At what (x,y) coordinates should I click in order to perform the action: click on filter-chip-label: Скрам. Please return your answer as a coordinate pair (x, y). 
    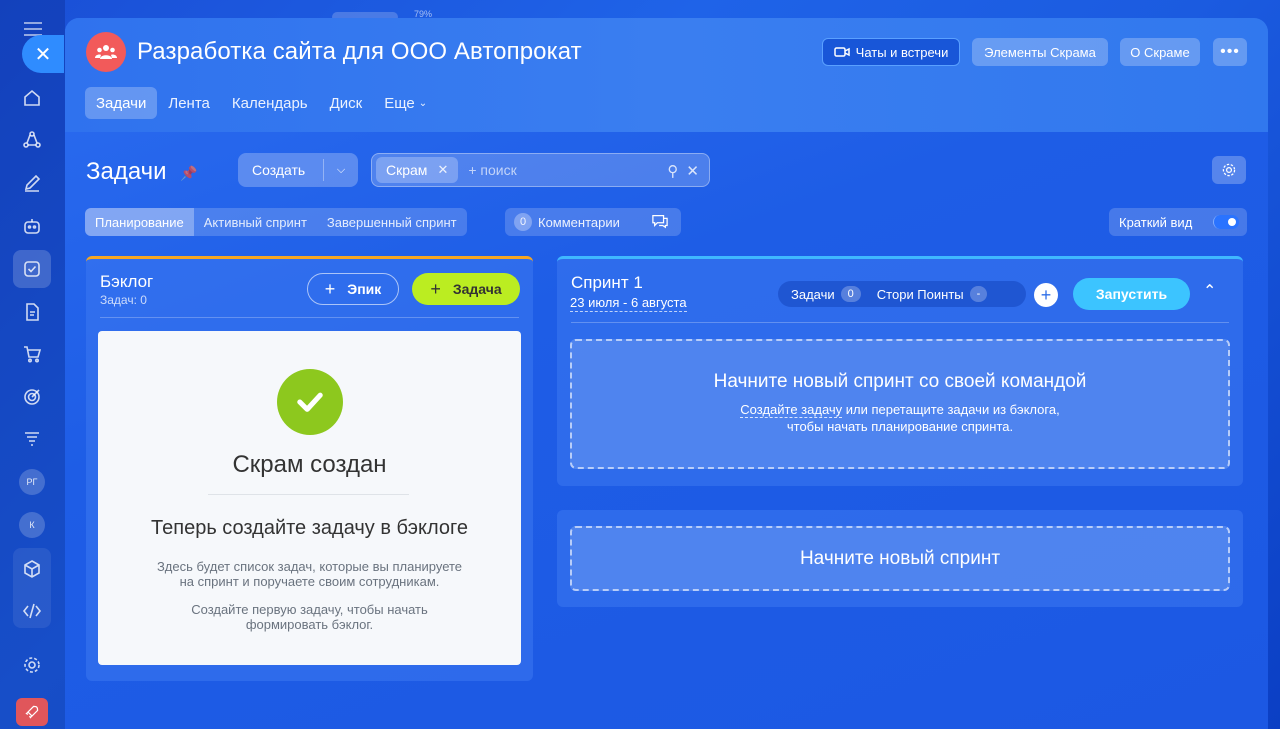
    Looking at the image, I should click on (407, 170).